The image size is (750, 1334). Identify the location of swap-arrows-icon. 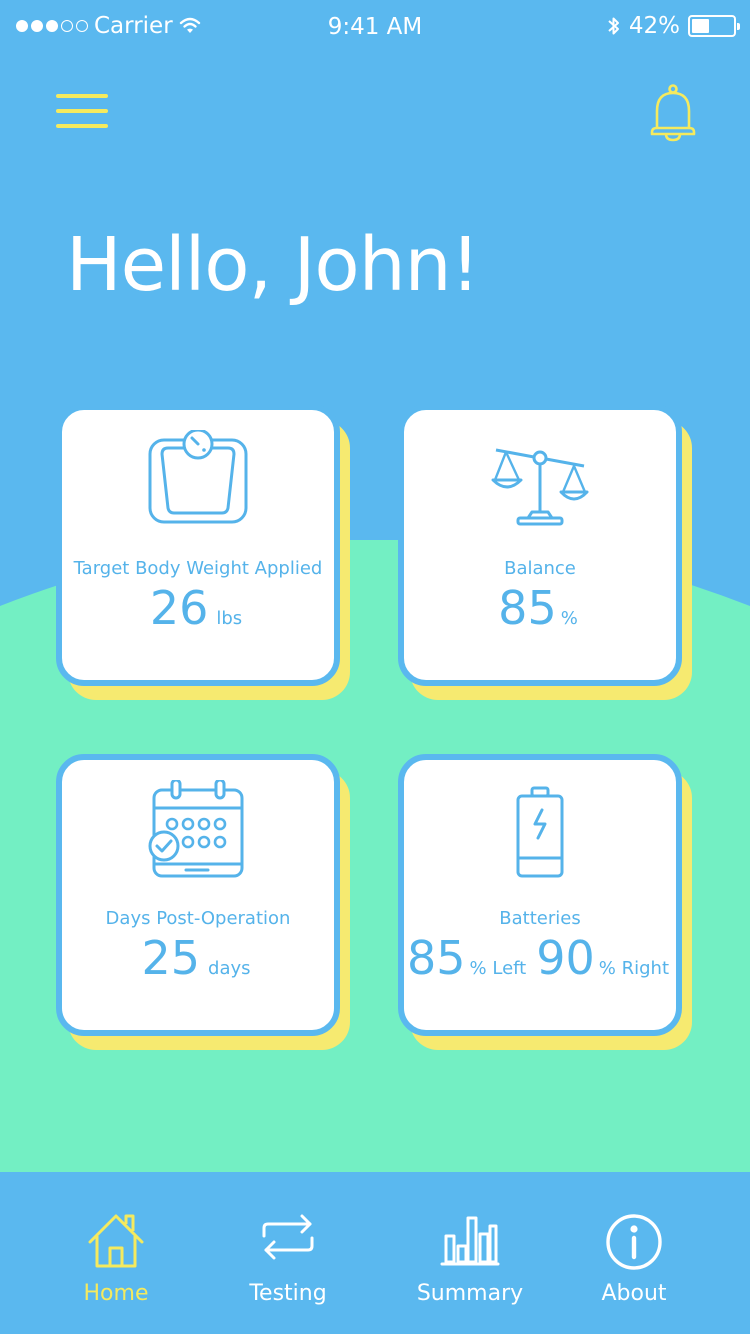
(288, 1237).